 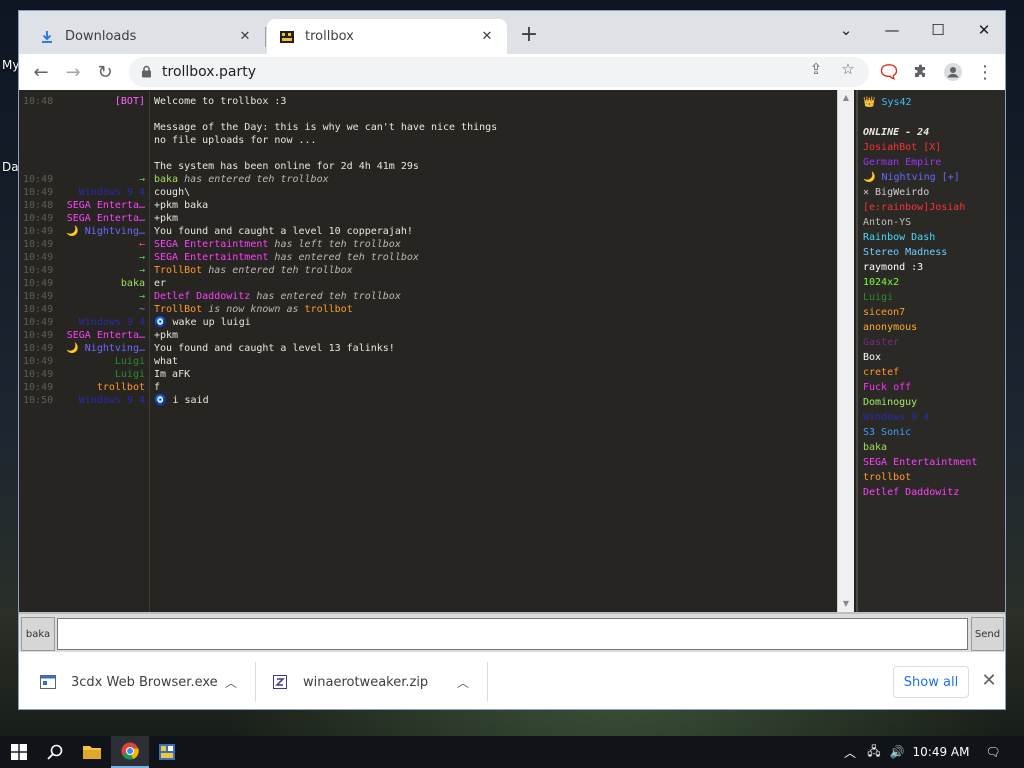 I want to click on user-list-item: siceon7, so click(x=884, y=313).